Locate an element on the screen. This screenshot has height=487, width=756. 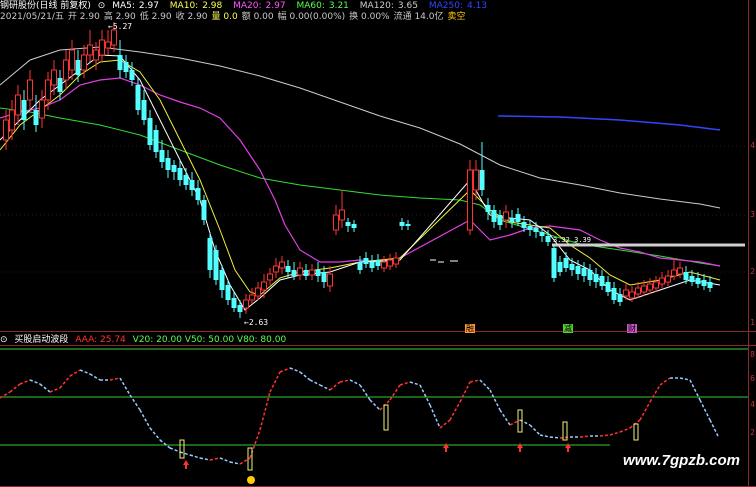
axis-tick: 8 is located at coordinates (752, 354).